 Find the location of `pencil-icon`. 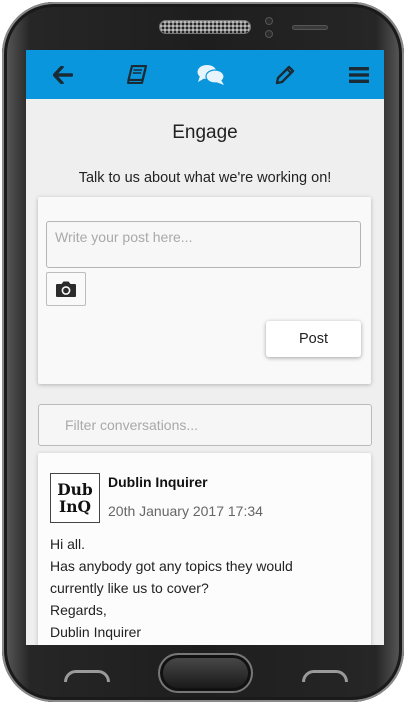

pencil-icon is located at coordinates (285, 74).